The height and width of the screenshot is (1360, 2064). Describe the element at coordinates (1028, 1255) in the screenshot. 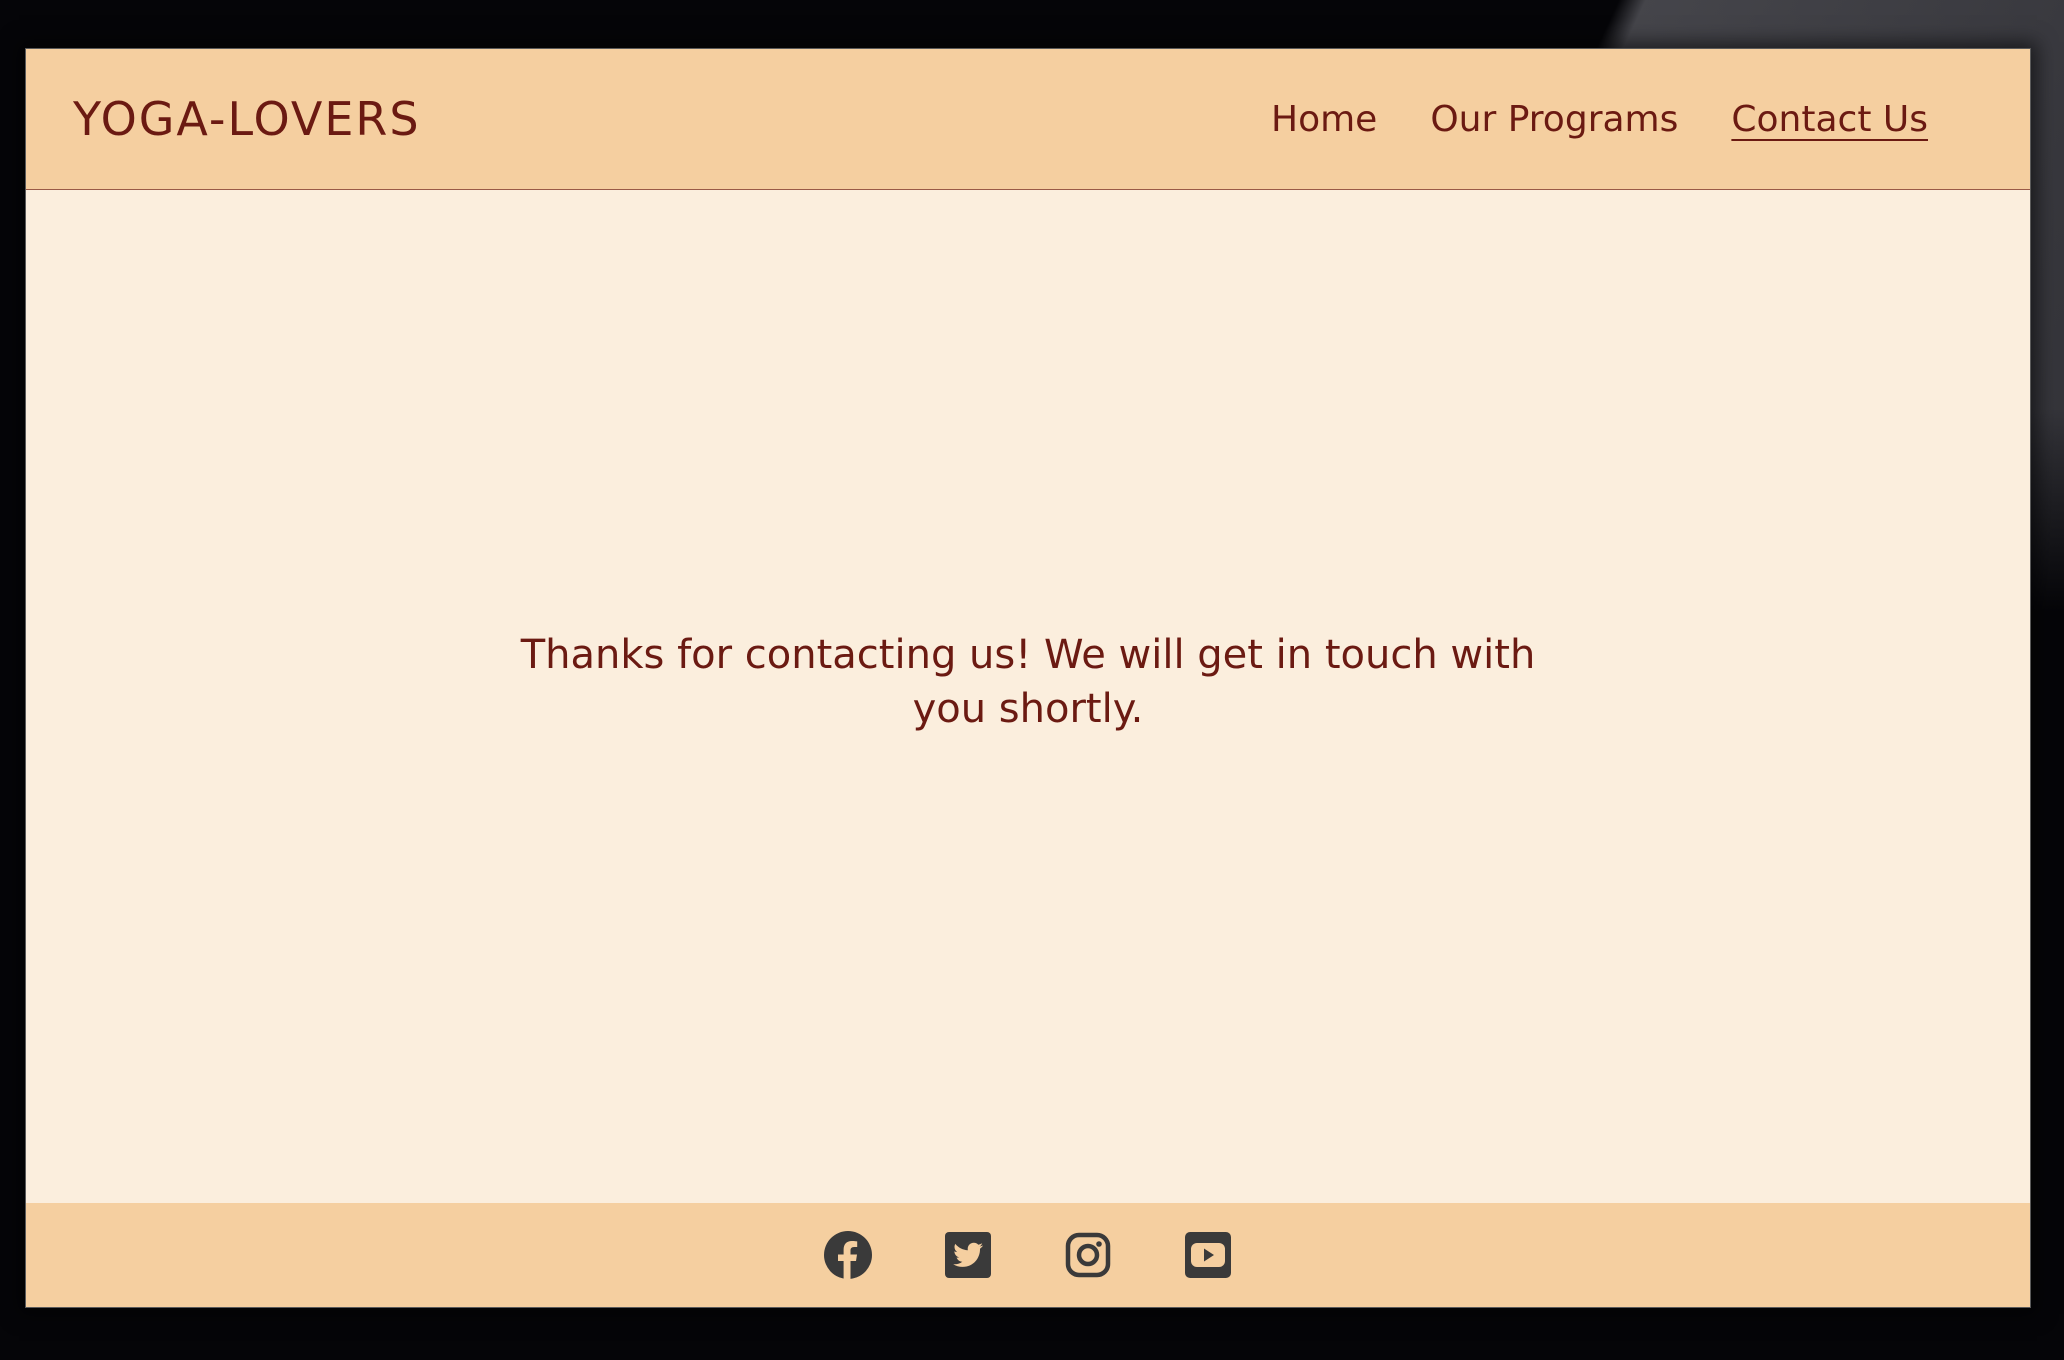

I see `site-footer` at that location.